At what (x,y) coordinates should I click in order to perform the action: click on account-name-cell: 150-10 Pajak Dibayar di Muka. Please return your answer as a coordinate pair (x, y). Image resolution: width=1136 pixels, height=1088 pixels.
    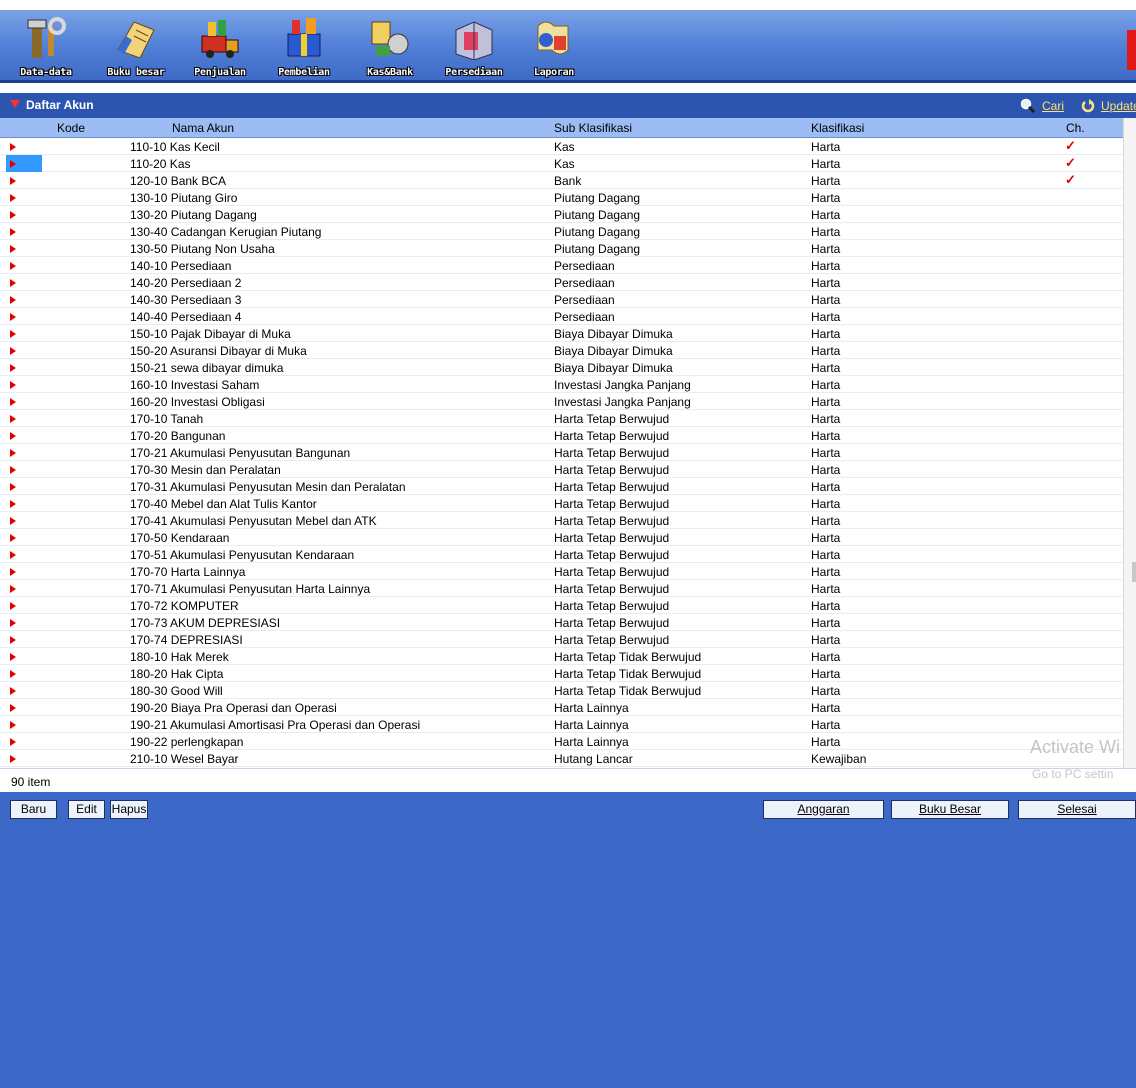
    Looking at the image, I should click on (210, 334).